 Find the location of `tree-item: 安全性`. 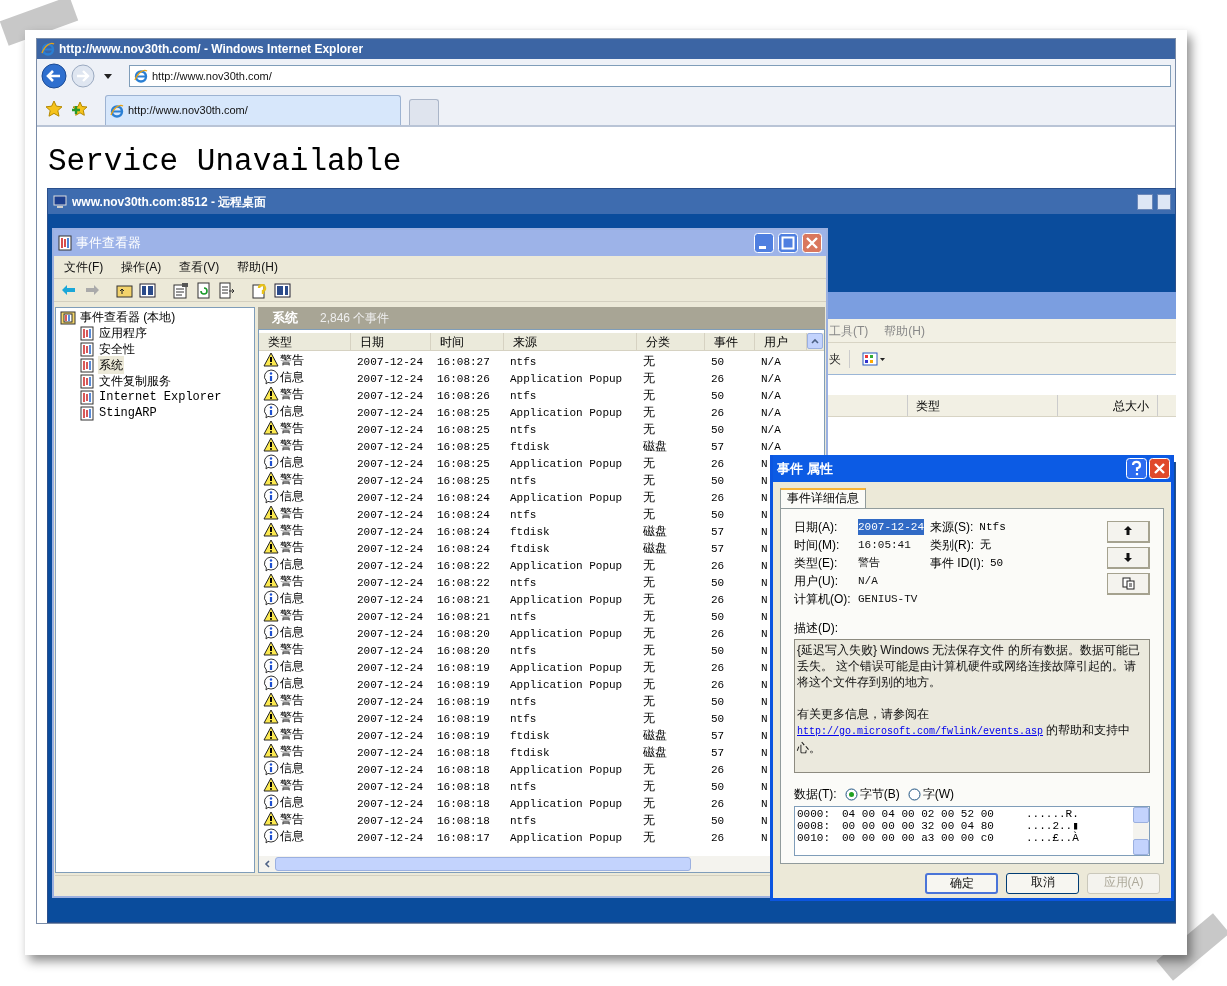

tree-item: 安全性 is located at coordinates (117, 349).